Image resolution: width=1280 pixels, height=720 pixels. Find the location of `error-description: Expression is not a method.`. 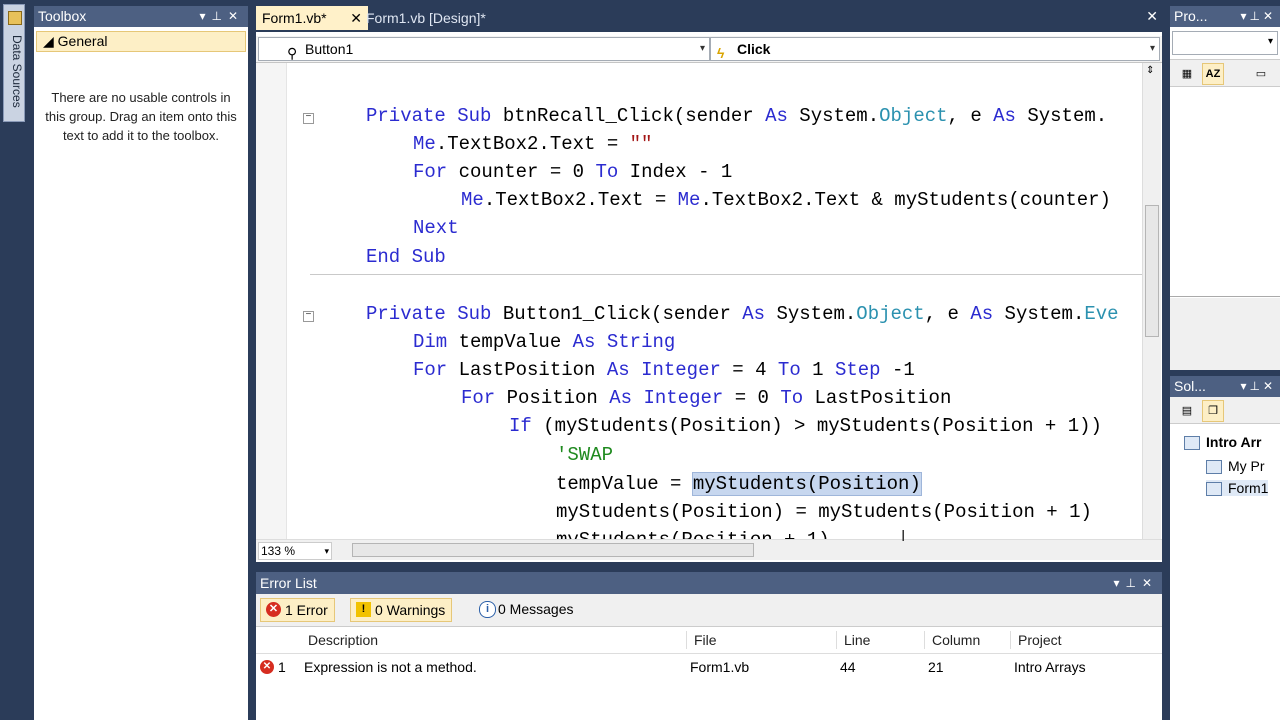

error-description: Expression is not a method. is located at coordinates (390, 667).